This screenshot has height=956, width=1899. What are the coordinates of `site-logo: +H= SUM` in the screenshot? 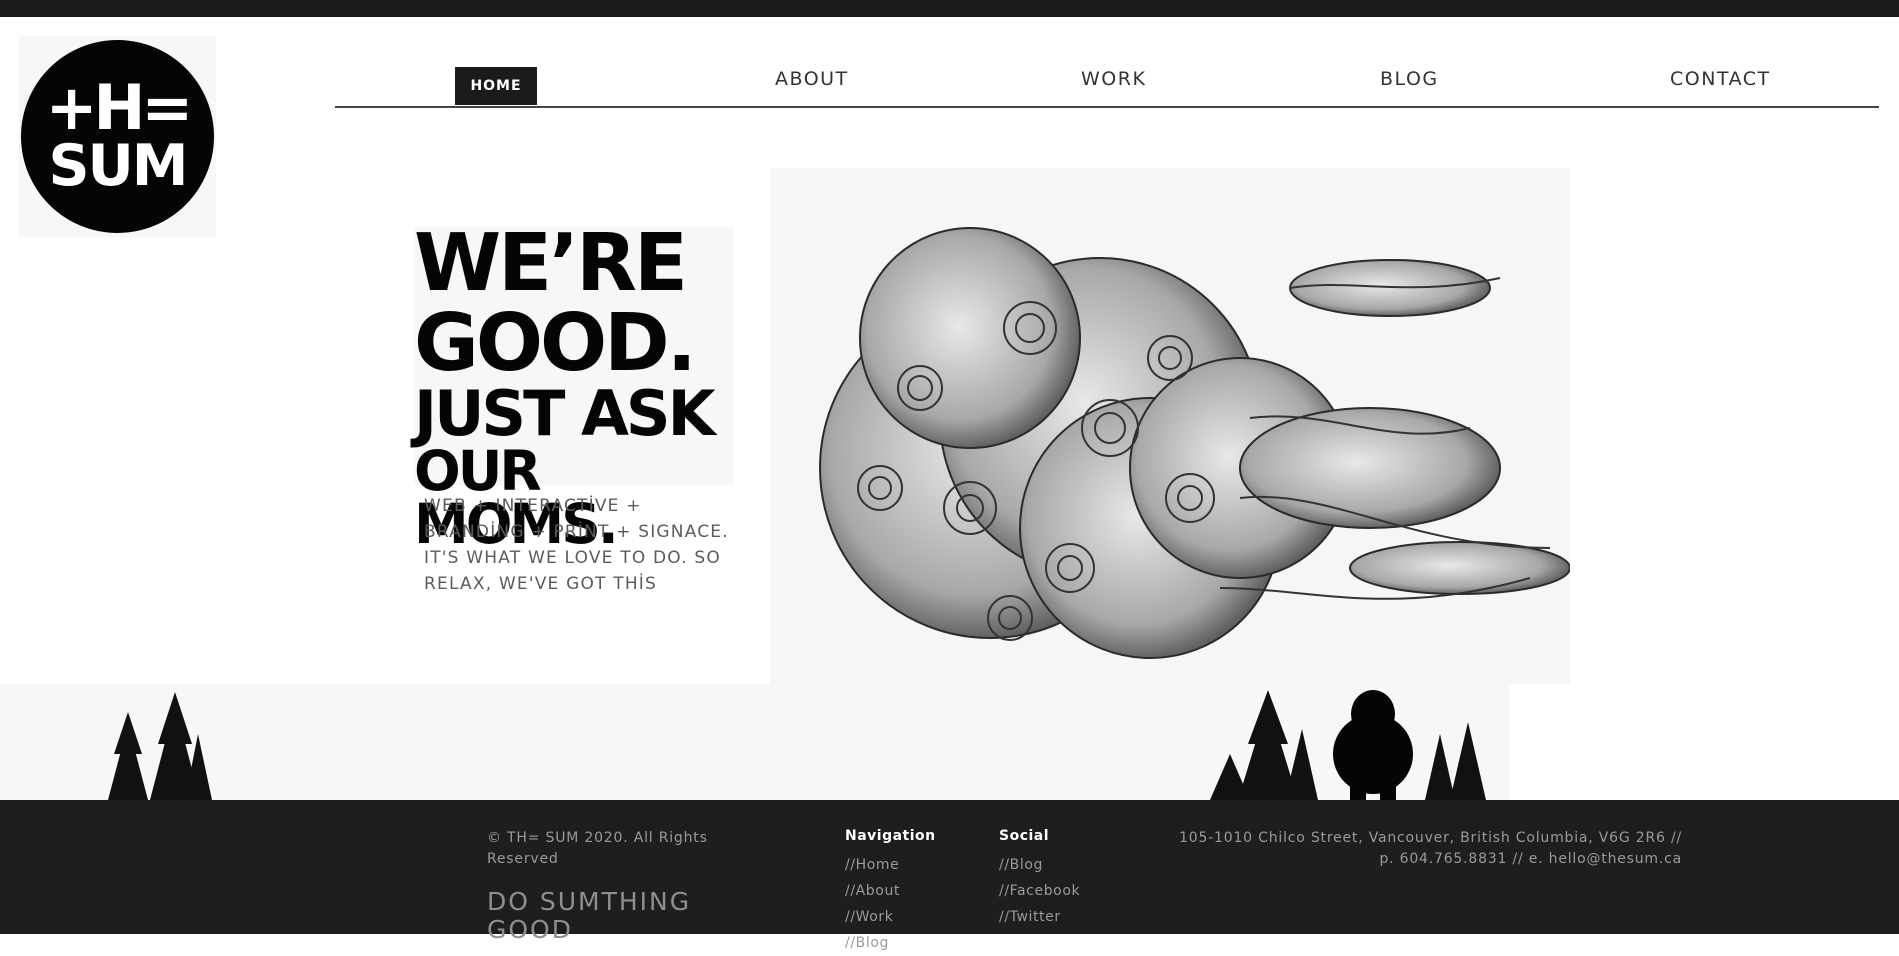 It's located at (117, 136).